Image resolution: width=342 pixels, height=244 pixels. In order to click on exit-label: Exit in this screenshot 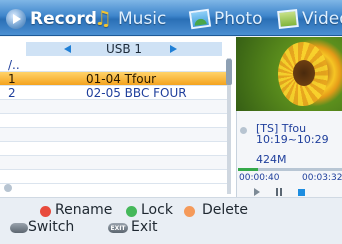, I will do `click(144, 227)`.